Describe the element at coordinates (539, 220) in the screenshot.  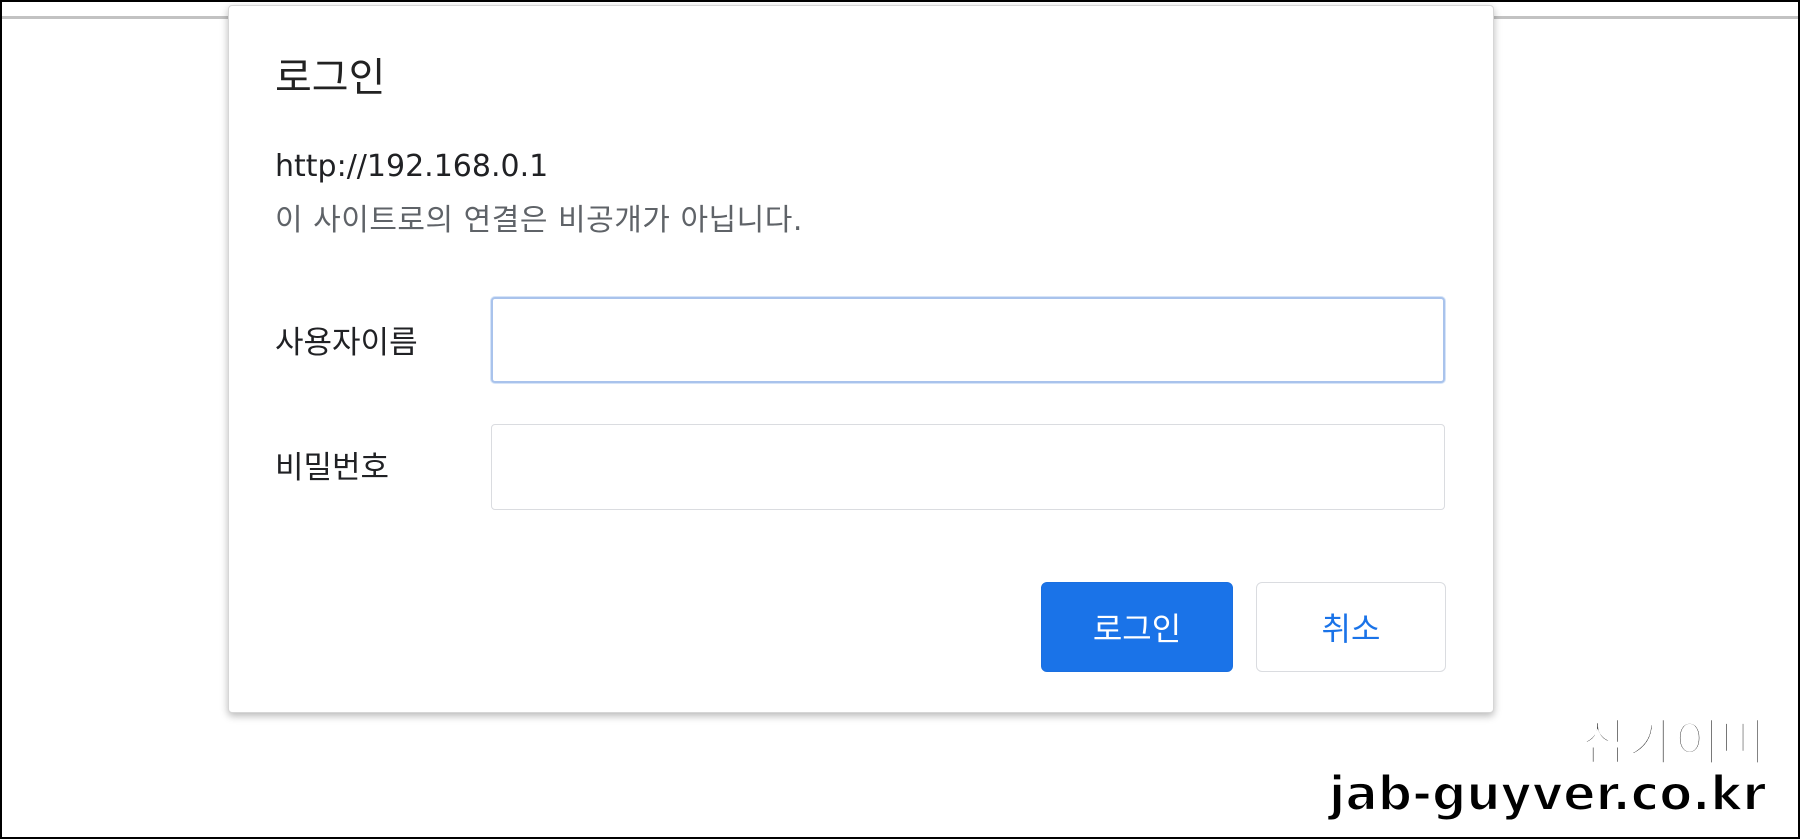
I see `connection-warning: 이 사이트로의 연결은 비공개가 아닙니다.` at that location.